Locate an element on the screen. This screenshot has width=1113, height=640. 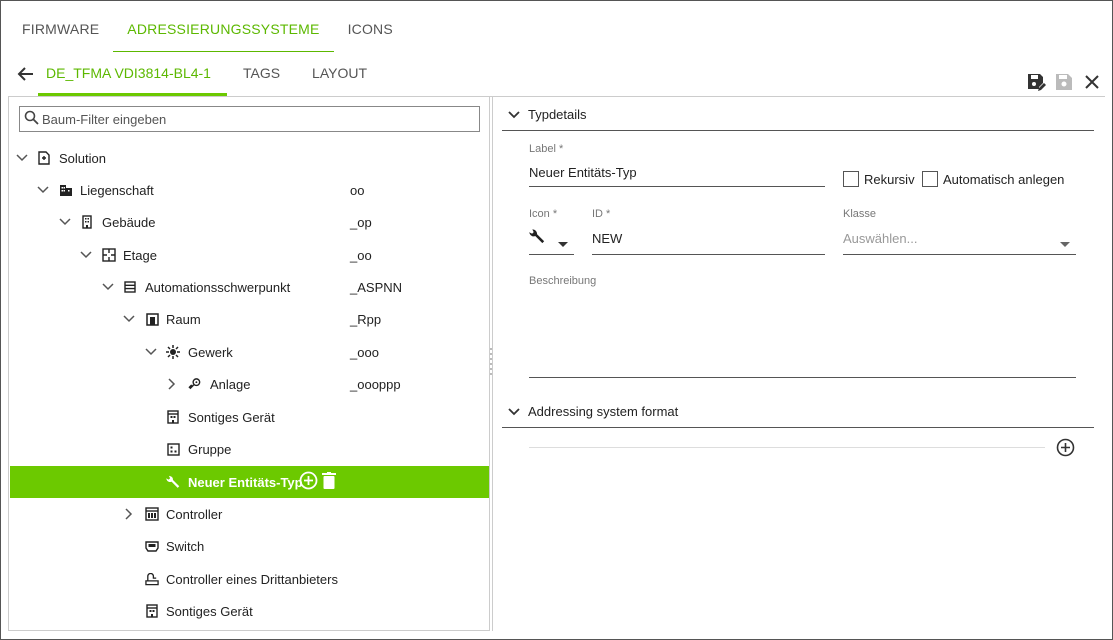
auto-create-checkbox: Automatisch anlegen is located at coordinates (993, 179).